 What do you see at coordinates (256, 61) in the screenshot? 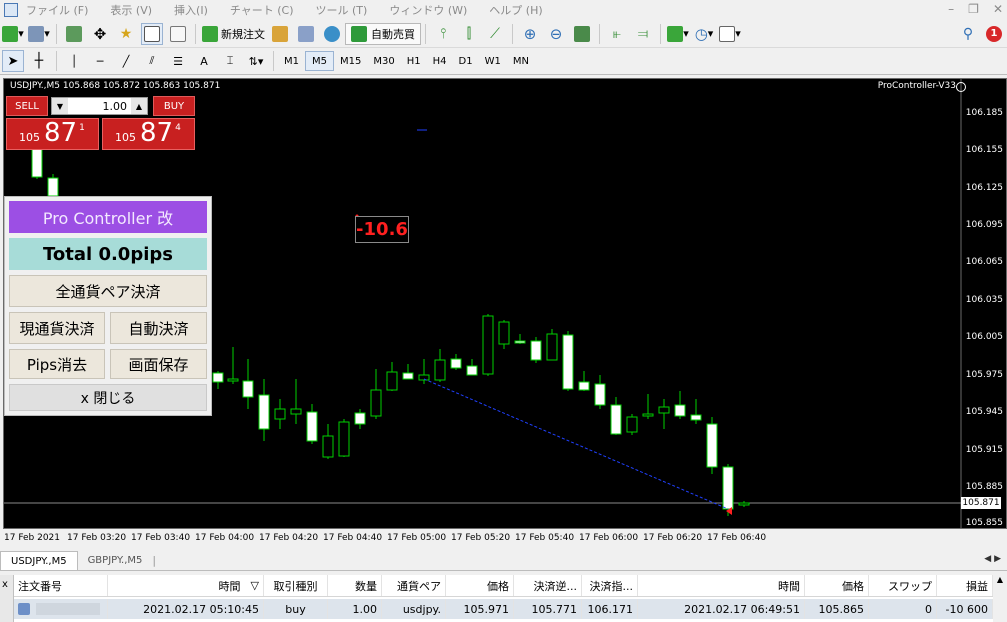
I see `arrows-button: ⇅ ▾` at bounding box center [256, 61].